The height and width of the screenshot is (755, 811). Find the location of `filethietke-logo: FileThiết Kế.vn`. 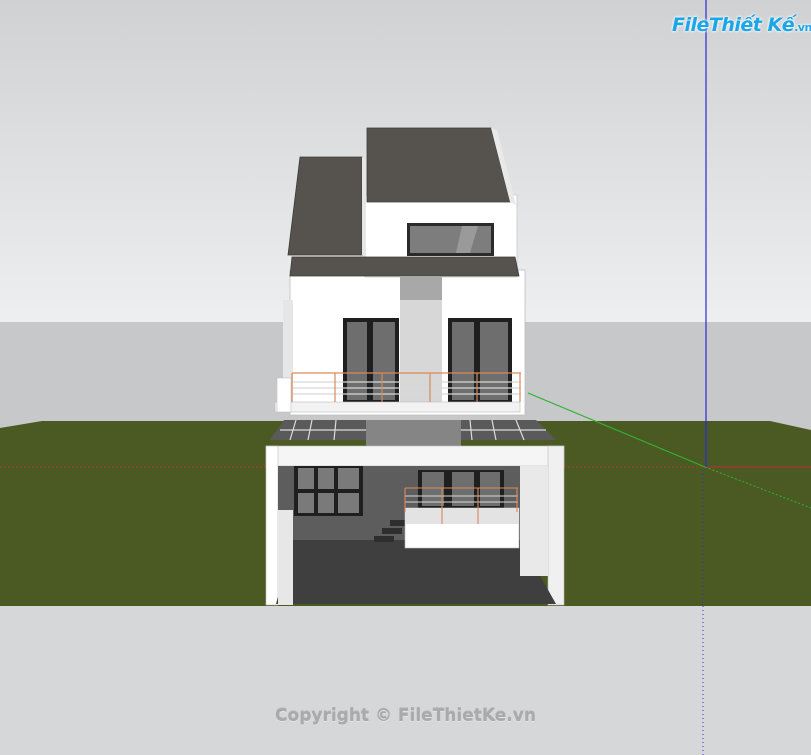

filethietke-logo: FileThiết Kế.vn is located at coordinates (741, 28).